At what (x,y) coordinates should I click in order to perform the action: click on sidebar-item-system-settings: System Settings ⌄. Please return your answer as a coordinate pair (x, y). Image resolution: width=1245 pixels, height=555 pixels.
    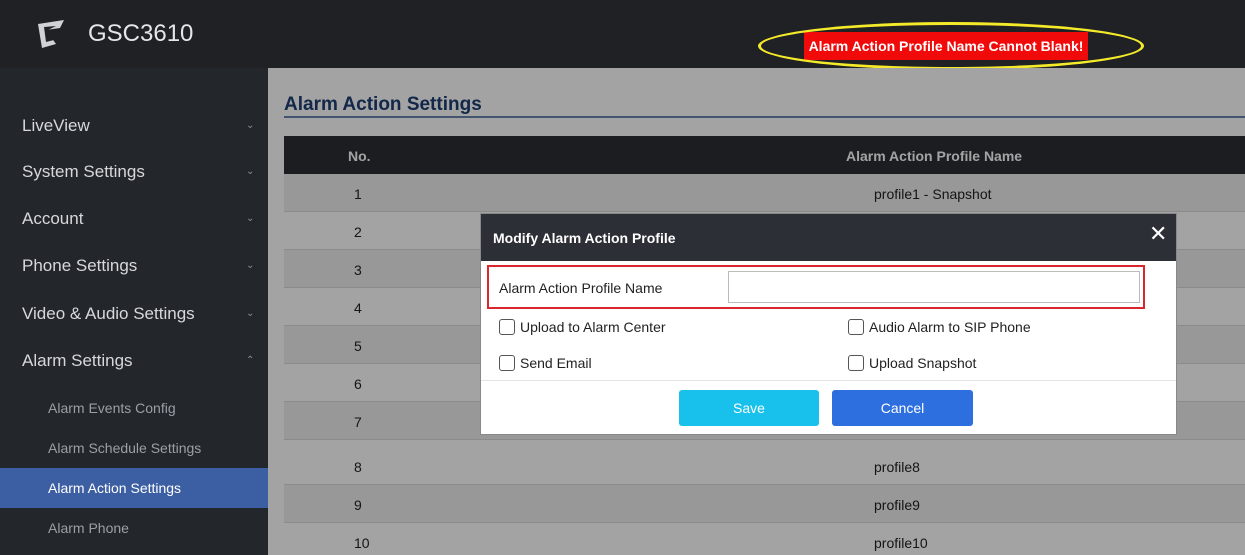
    Looking at the image, I should click on (134, 174).